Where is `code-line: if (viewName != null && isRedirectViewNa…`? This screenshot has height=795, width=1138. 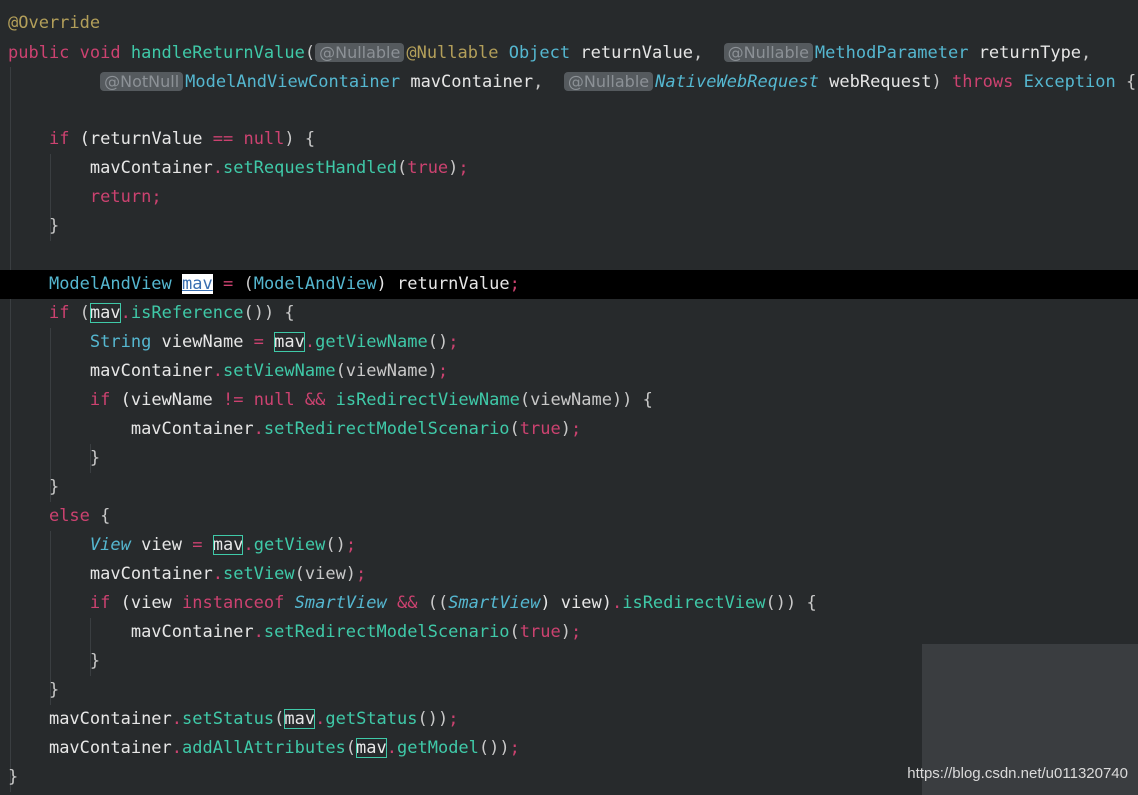
code-line: if (viewName != null && isRedirectViewNa… is located at coordinates (569, 400).